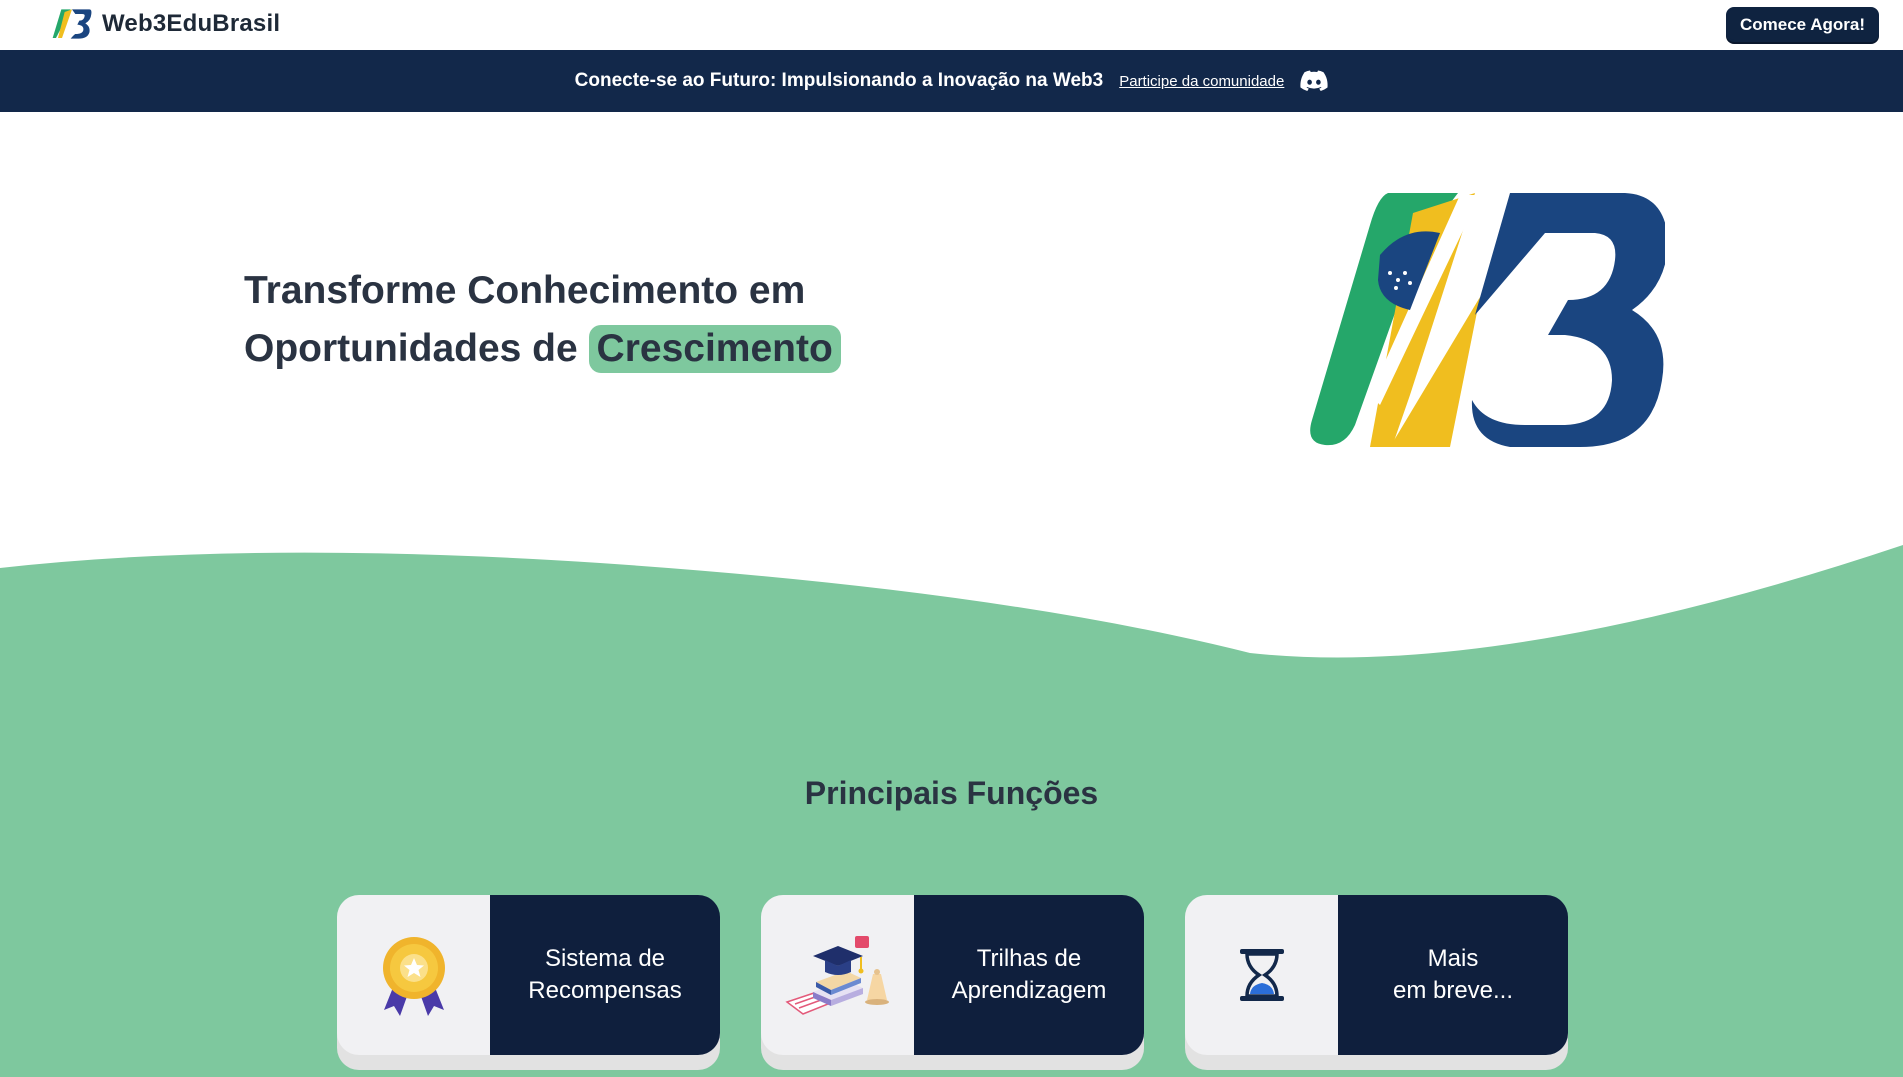 The height and width of the screenshot is (1077, 1903). I want to click on feature-card-learning-paths: Trilhas de Aprendizagem, so click(952, 982).